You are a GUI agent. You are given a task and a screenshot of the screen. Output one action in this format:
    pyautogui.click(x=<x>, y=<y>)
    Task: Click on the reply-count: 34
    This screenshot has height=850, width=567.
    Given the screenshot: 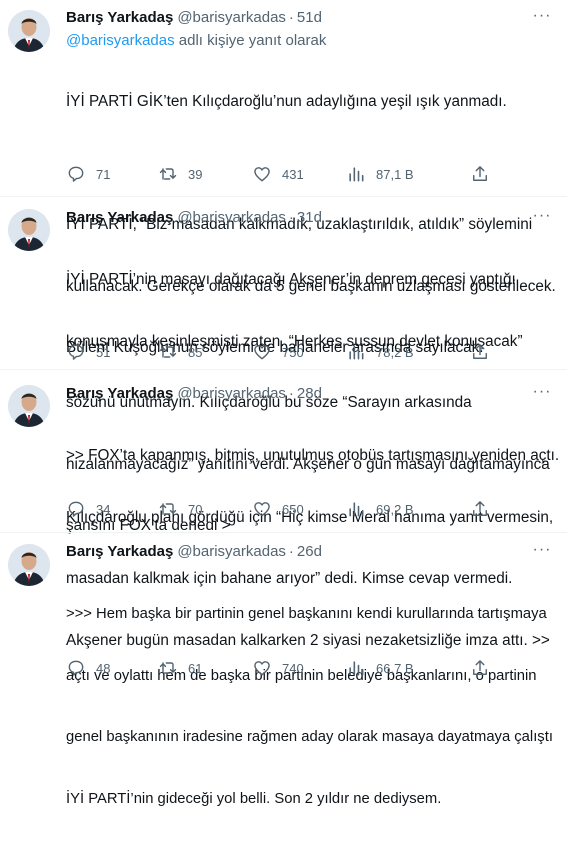 What is the action you would take?
    pyautogui.click(x=103, y=509)
    